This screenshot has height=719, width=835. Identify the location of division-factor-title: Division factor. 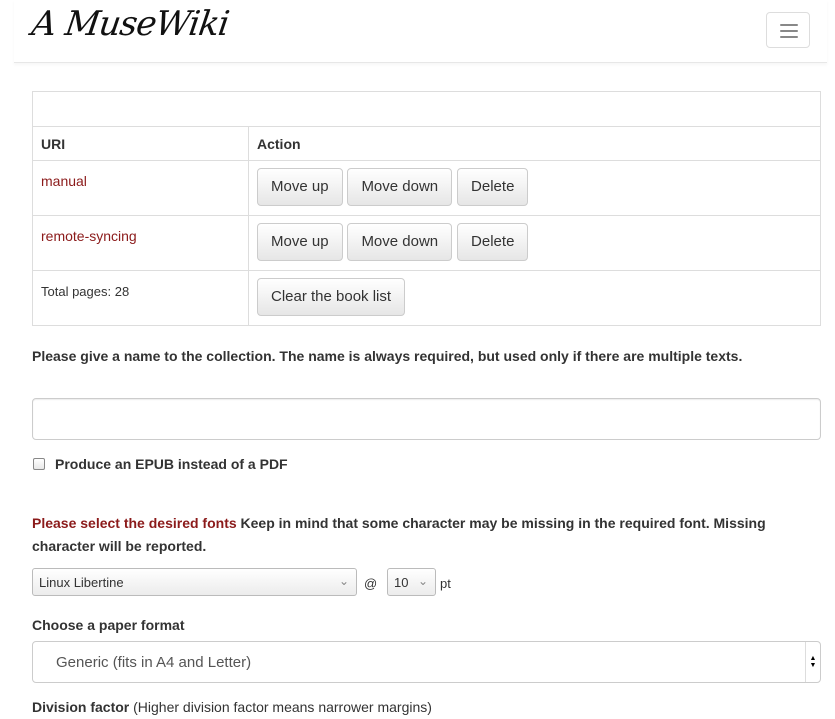
(81, 707).